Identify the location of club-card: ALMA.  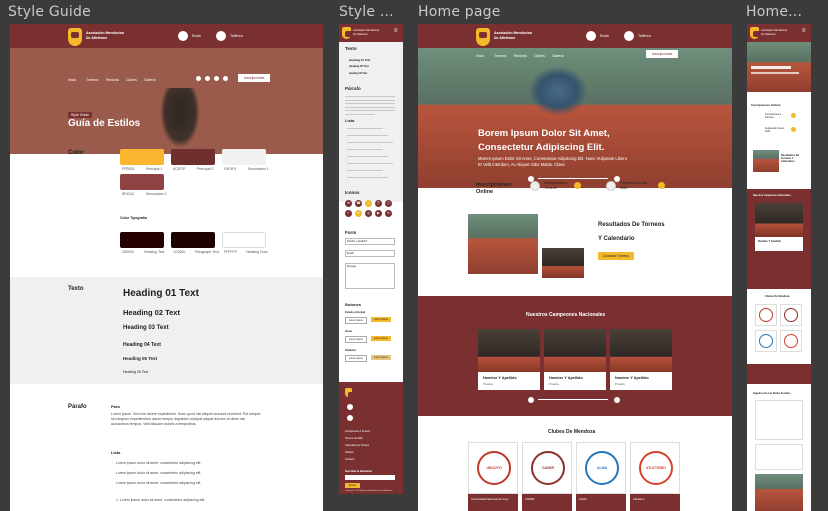
(601, 468).